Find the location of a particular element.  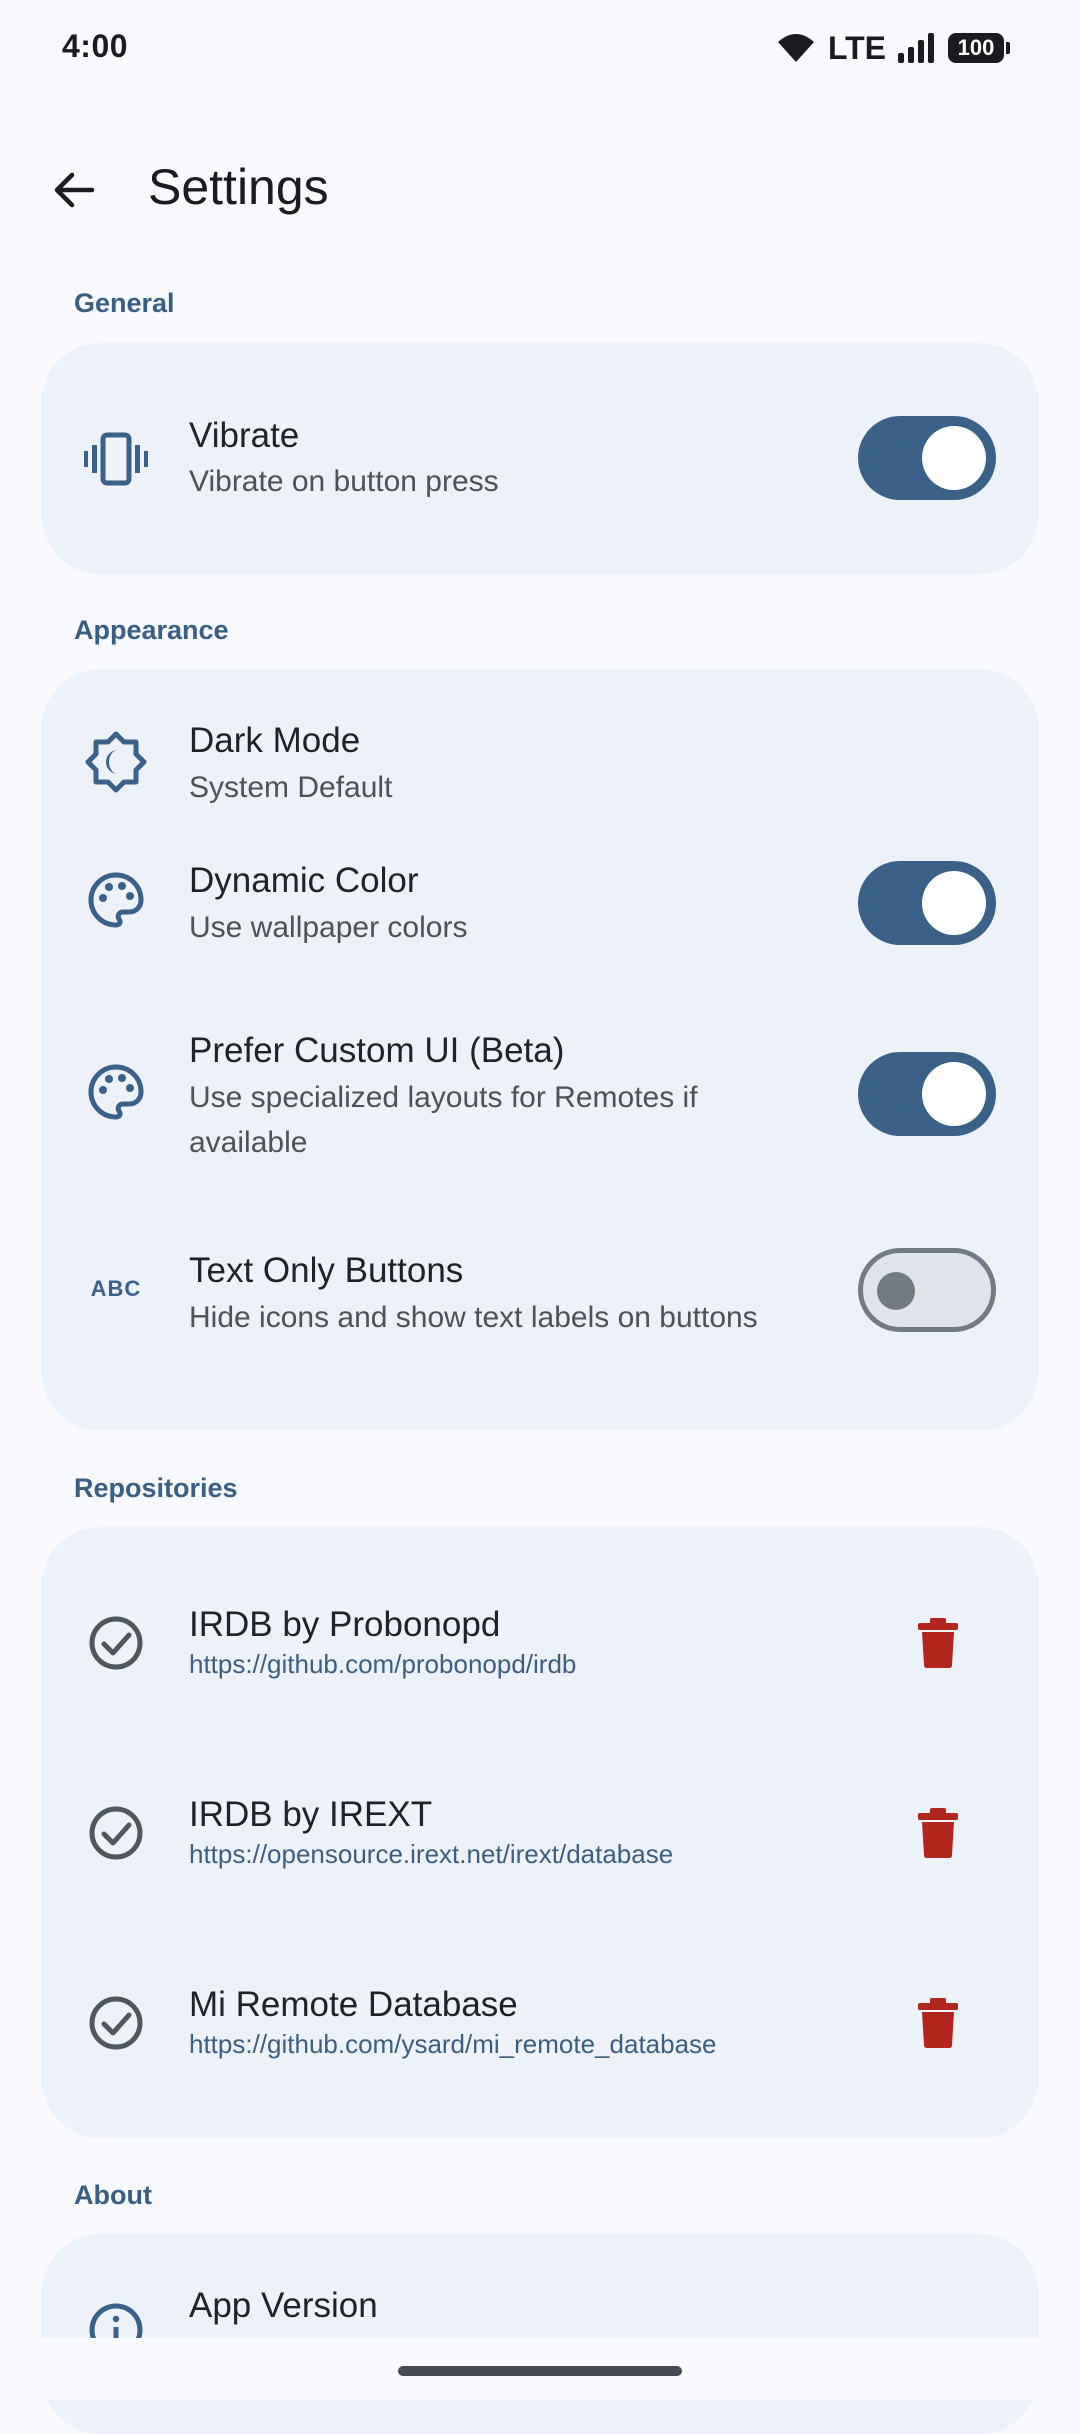

top-app-bar: Settings is located at coordinates (540, 185).